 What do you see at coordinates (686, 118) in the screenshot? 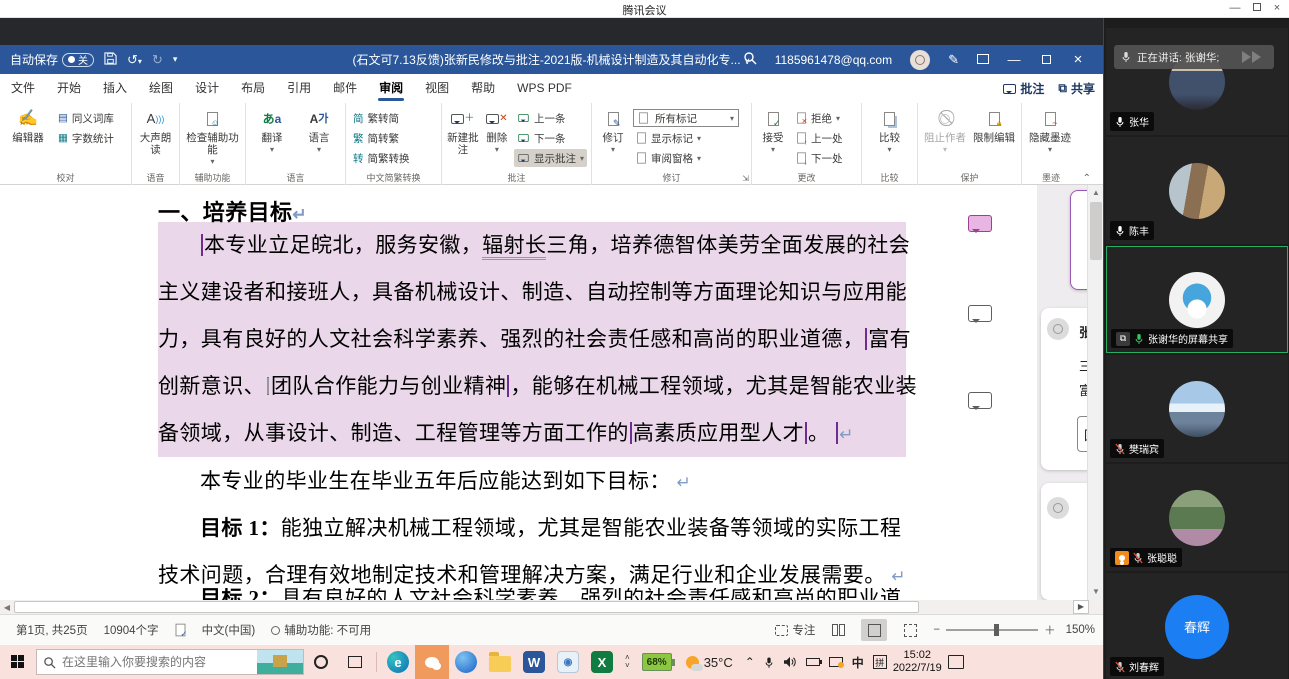
I see `markup-dropdown: 所有标记 ▾` at bounding box center [686, 118].